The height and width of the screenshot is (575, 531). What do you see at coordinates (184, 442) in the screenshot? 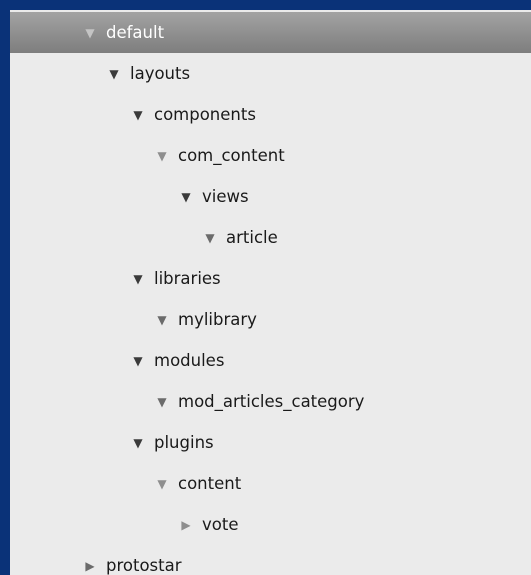
I see `tree-item-label: plugins` at bounding box center [184, 442].